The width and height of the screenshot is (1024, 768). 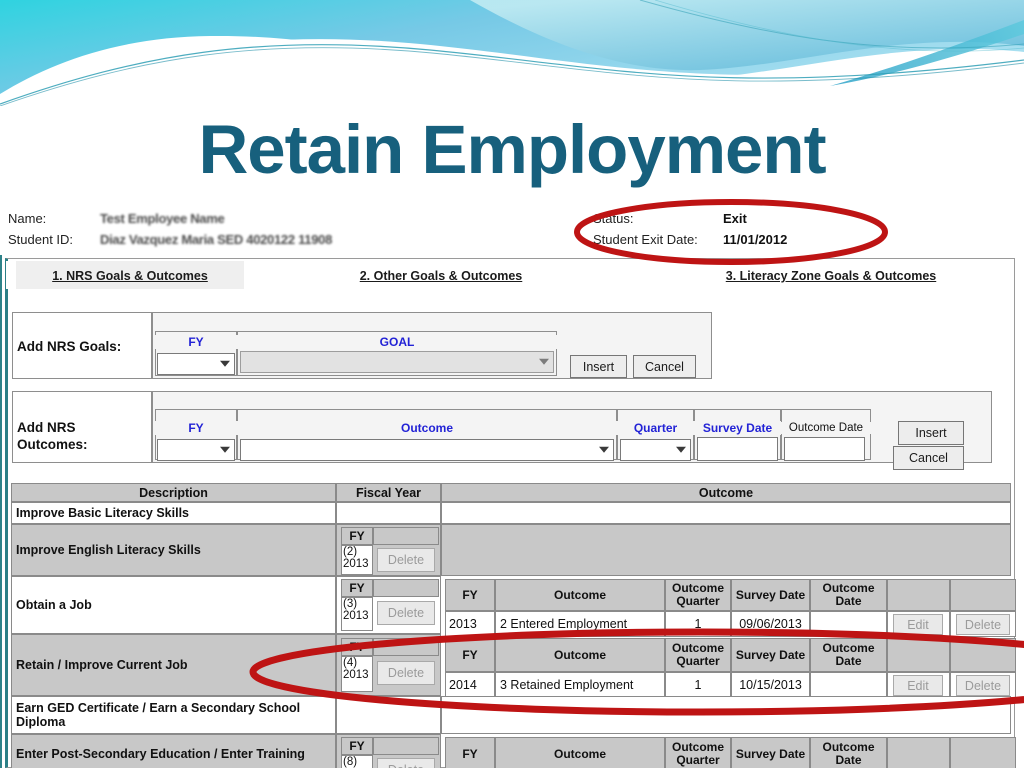 I want to click on student-id-value-redacted: Diaz Vazquez Maria SED 4020122 11908, so click(x=216, y=239).